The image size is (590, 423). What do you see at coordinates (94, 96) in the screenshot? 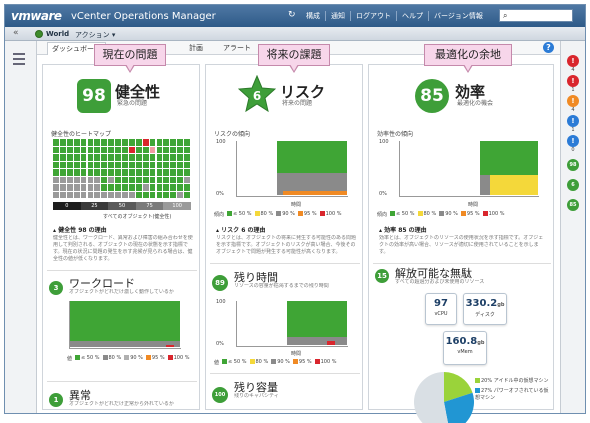
I see `health-score-badge: 98` at bounding box center [94, 96].